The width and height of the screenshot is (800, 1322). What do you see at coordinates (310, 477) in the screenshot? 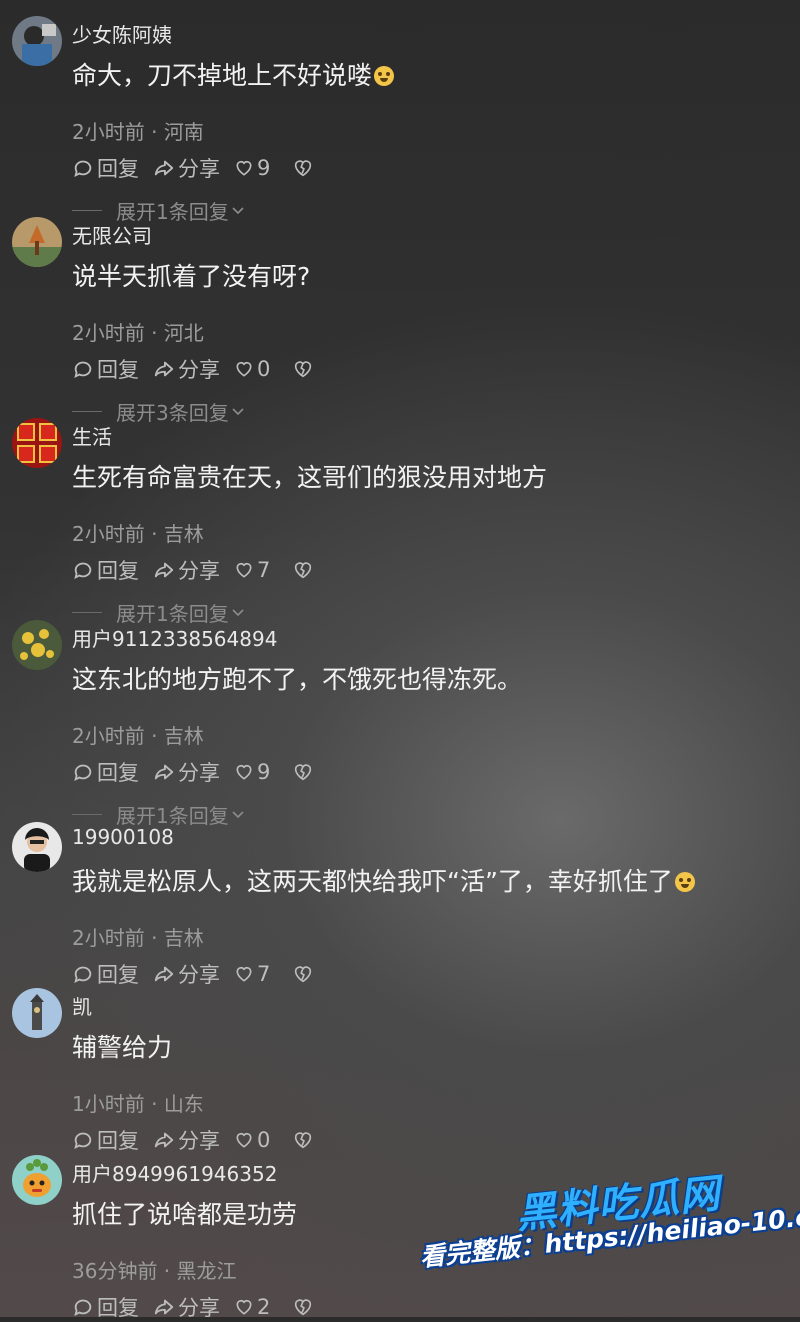
I see `comment-text: 生死有命富贵在天，这哥们的狠没用对地方` at bounding box center [310, 477].